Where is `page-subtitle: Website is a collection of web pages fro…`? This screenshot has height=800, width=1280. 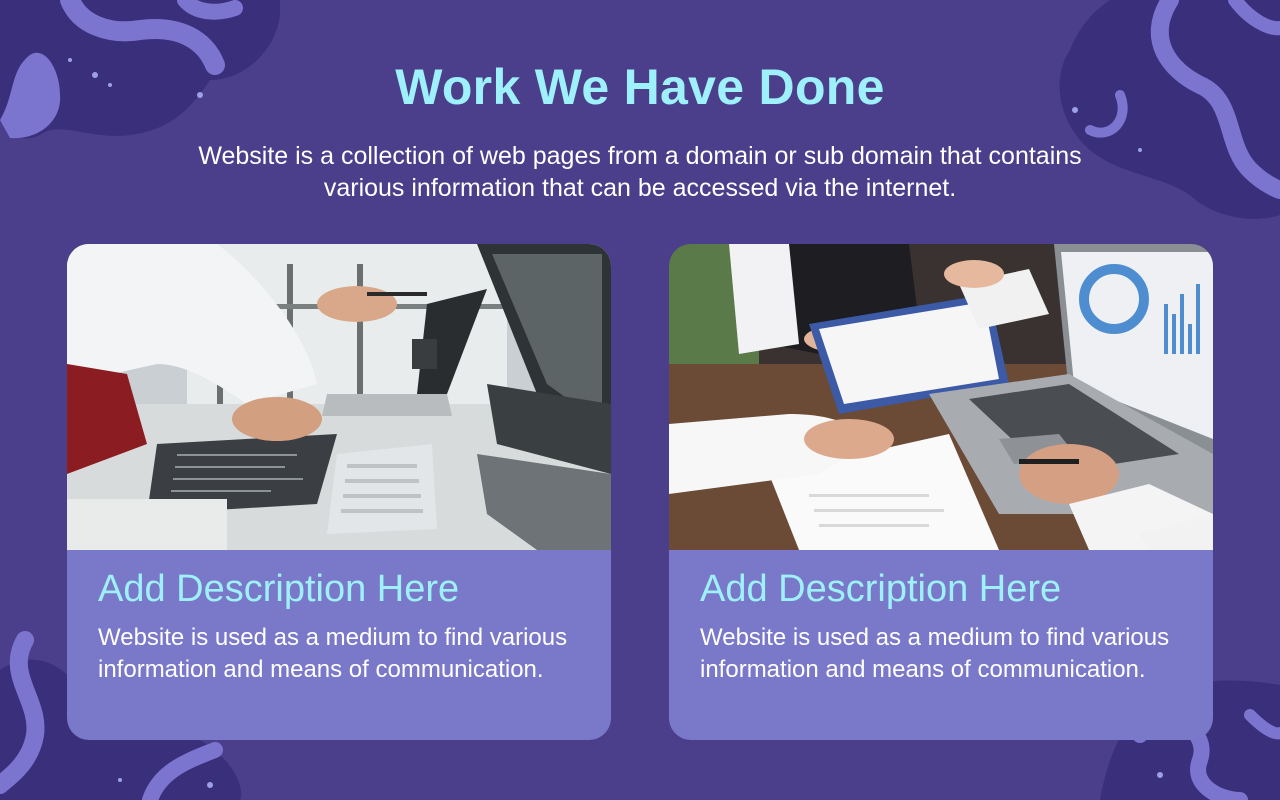 page-subtitle: Website is a collection of web pages fro… is located at coordinates (640, 172).